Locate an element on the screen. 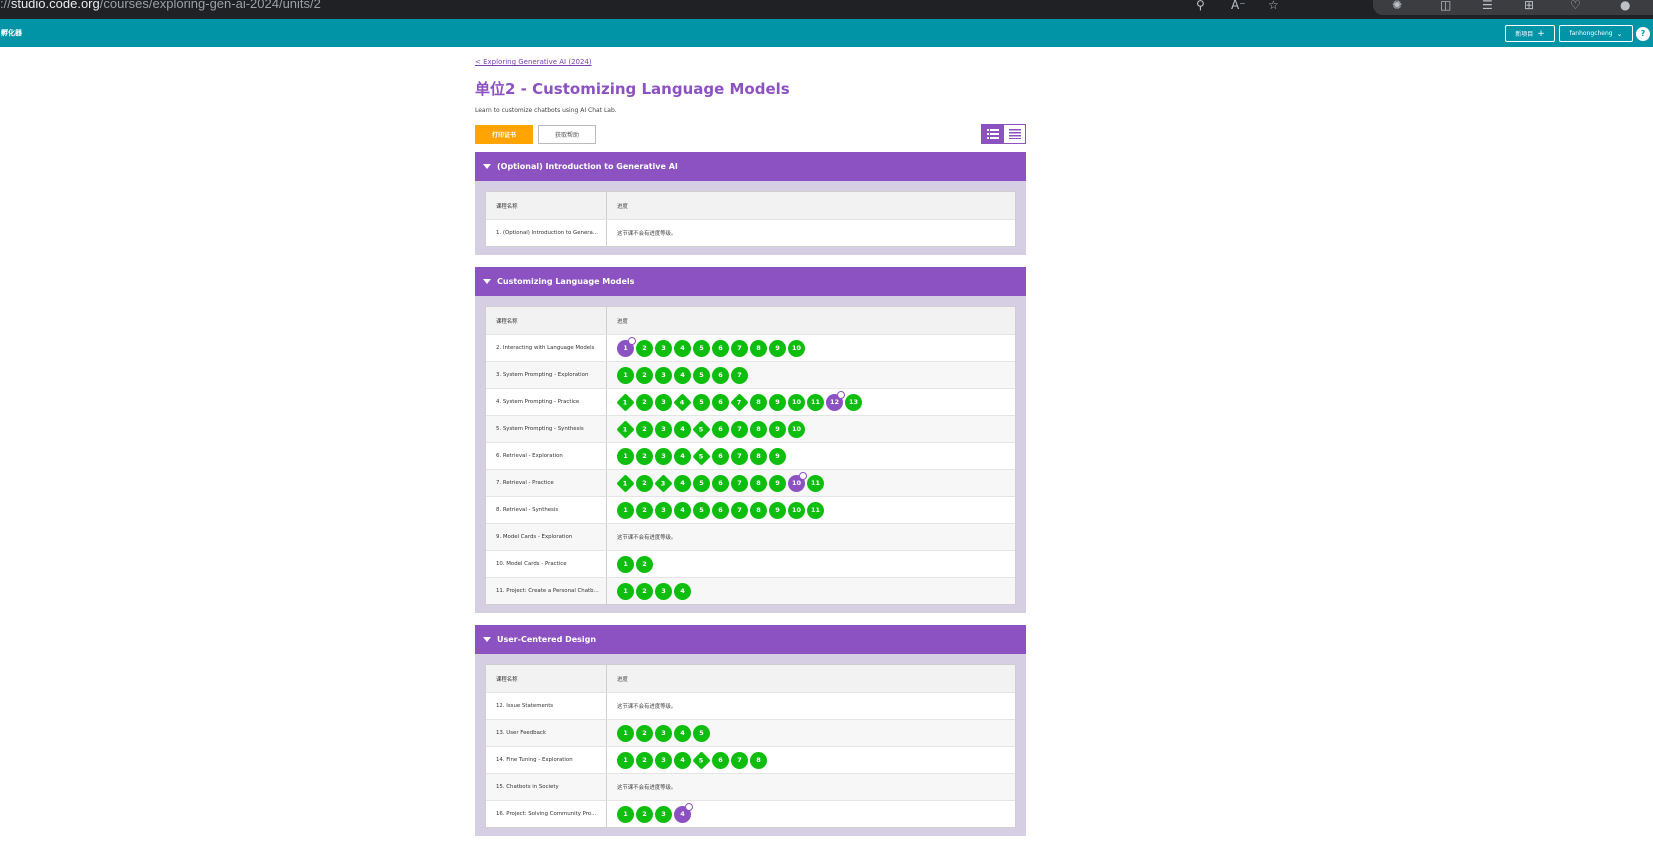 This screenshot has height=857, width=1653. section-header: User-Centered Design is located at coordinates (750, 639).